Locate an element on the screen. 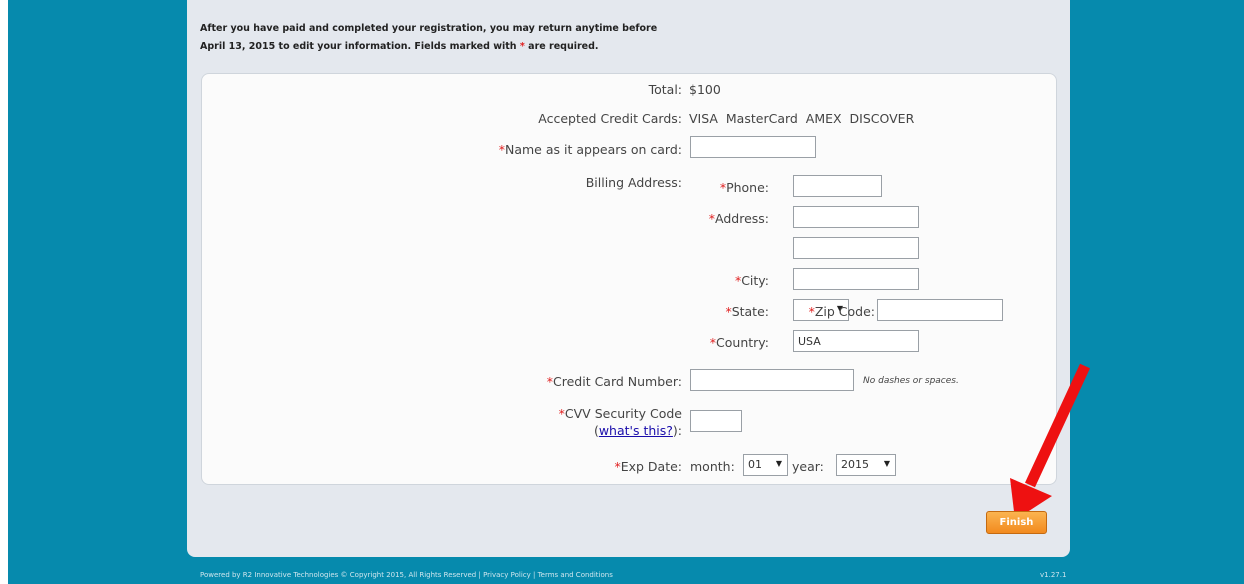 The width and height of the screenshot is (1244, 584). credit-card-number-label-text: Credit Card Number: is located at coordinates (617, 381).